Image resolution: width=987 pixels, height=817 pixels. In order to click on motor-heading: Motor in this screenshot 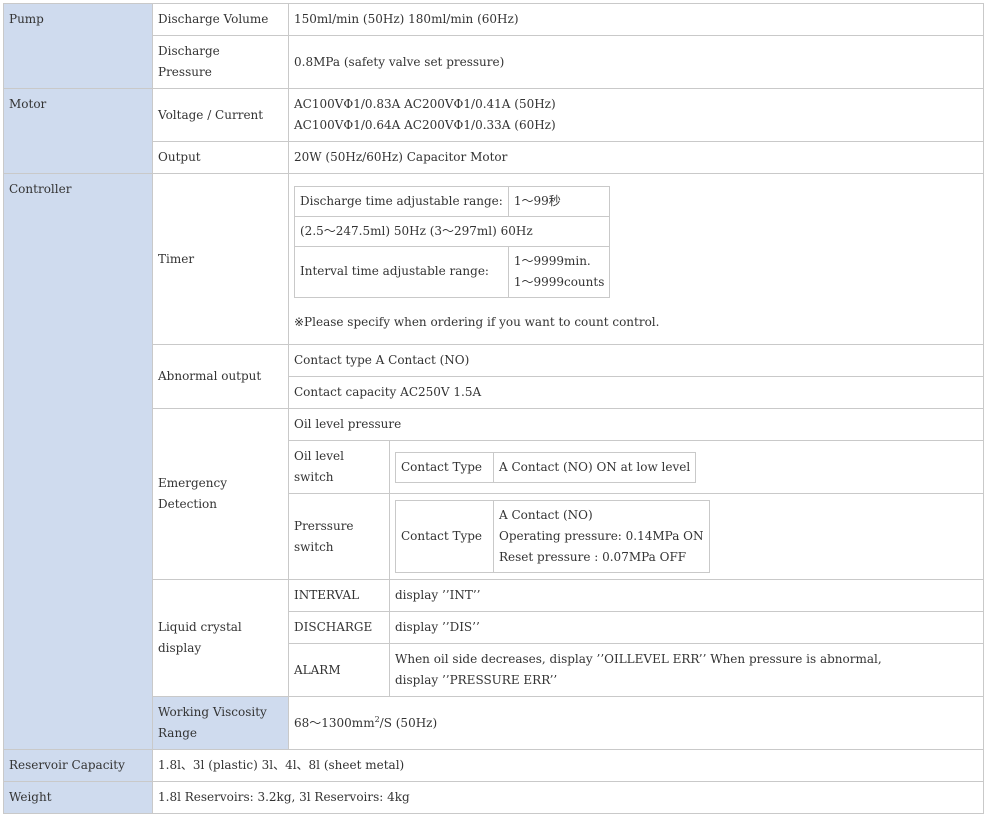, I will do `click(78, 131)`.